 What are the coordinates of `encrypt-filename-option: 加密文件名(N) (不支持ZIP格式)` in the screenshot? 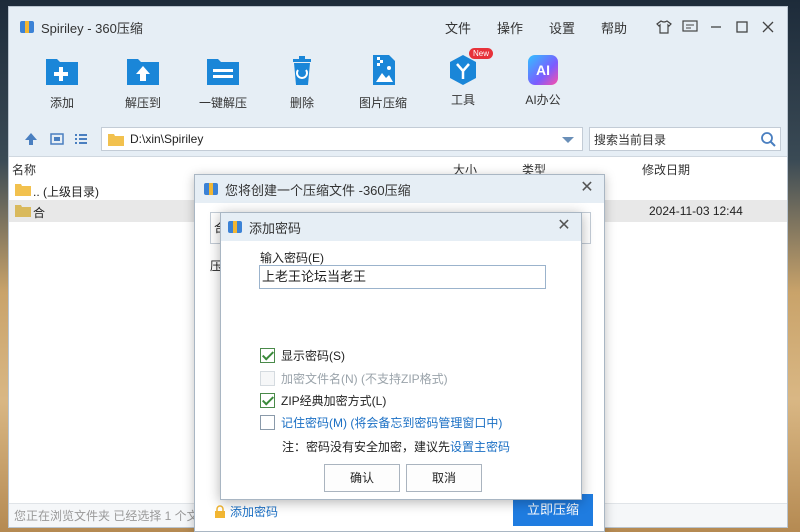 It's located at (354, 378).